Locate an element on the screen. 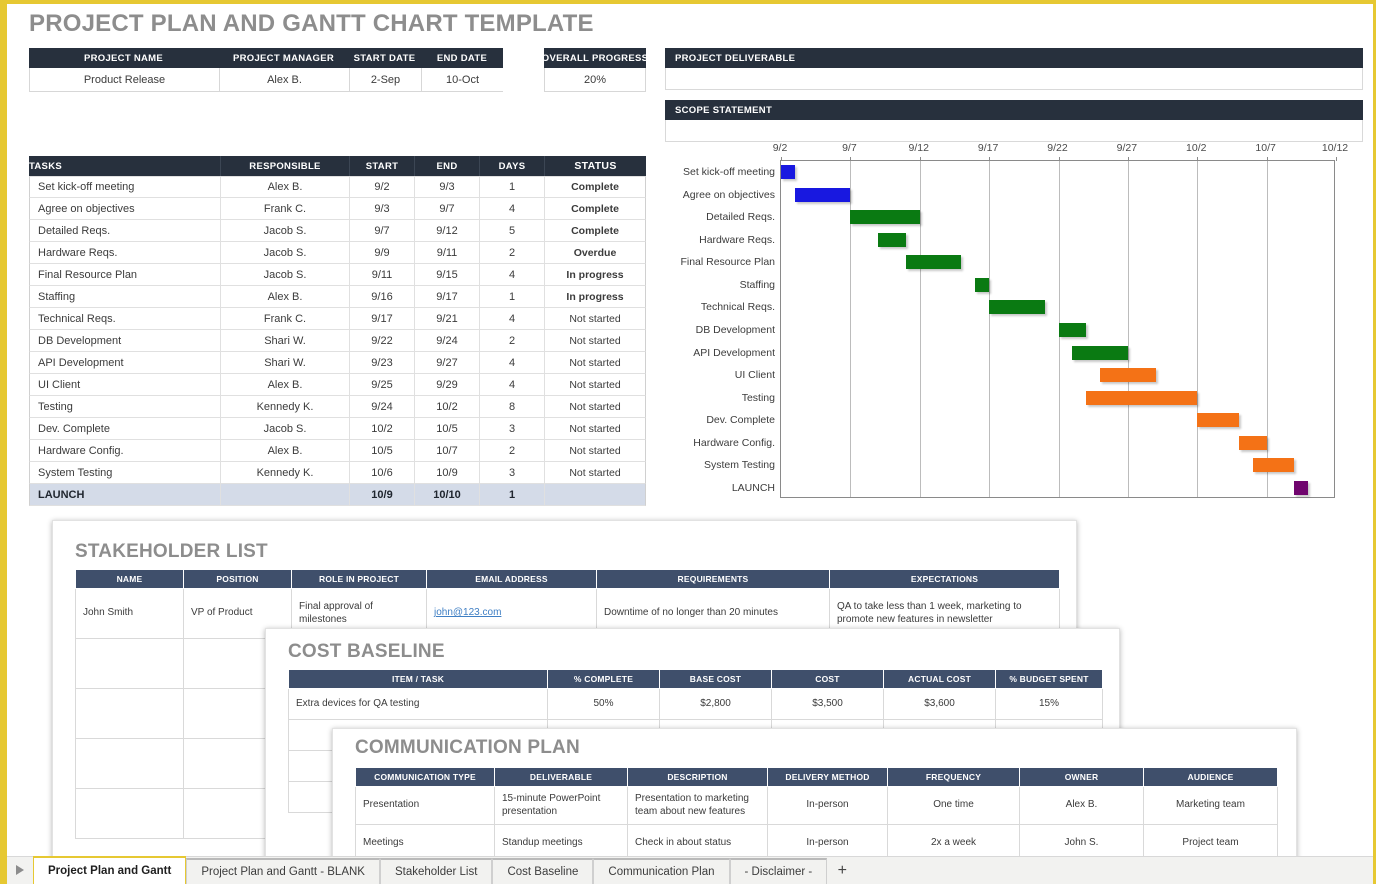  task-row: Testing Kennedy K. 9/24 10/2 8 Not started is located at coordinates (338, 407).